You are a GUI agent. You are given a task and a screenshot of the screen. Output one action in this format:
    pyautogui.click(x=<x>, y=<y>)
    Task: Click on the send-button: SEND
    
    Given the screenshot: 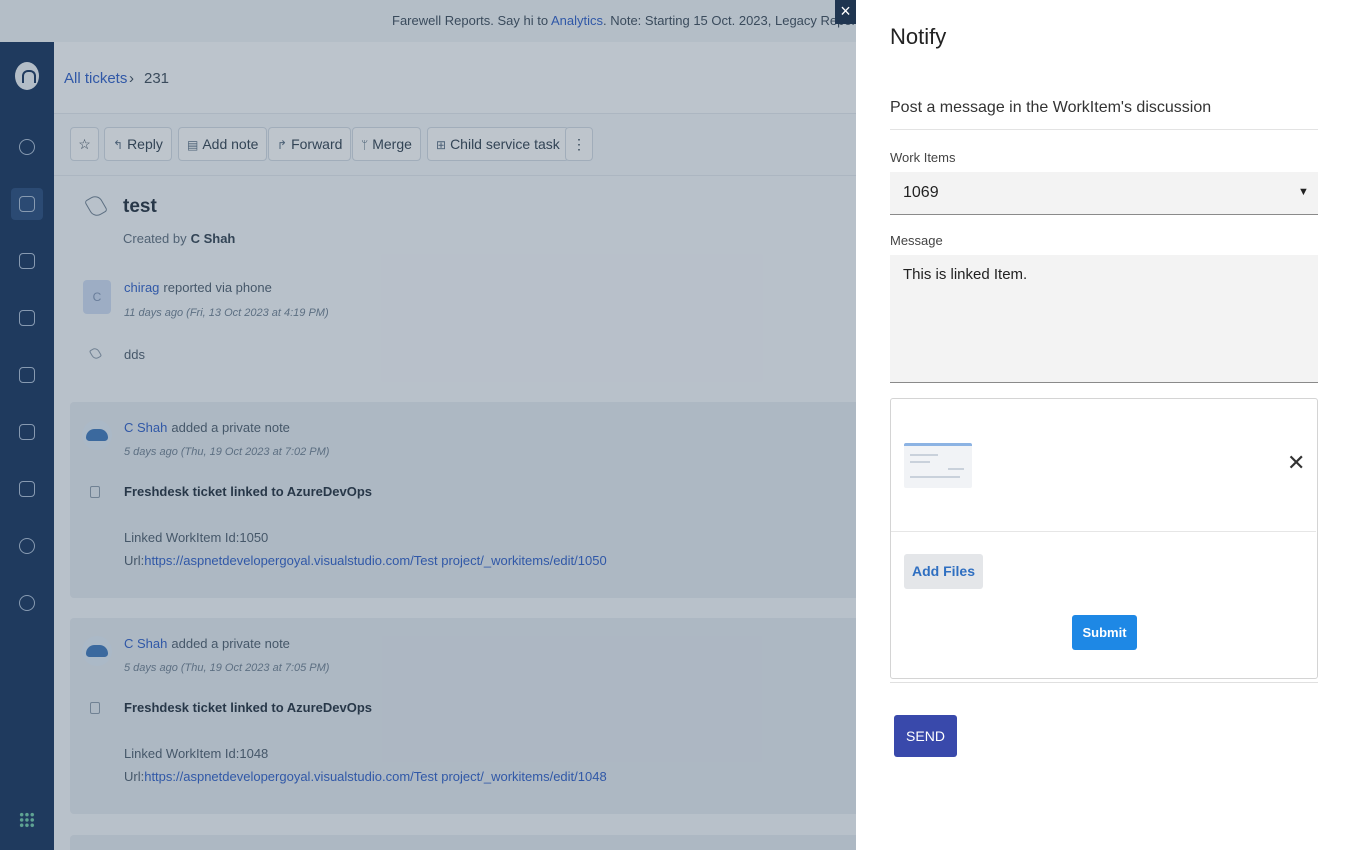 What is the action you would take?
    pyautogui.click(x=925, y=736)
    